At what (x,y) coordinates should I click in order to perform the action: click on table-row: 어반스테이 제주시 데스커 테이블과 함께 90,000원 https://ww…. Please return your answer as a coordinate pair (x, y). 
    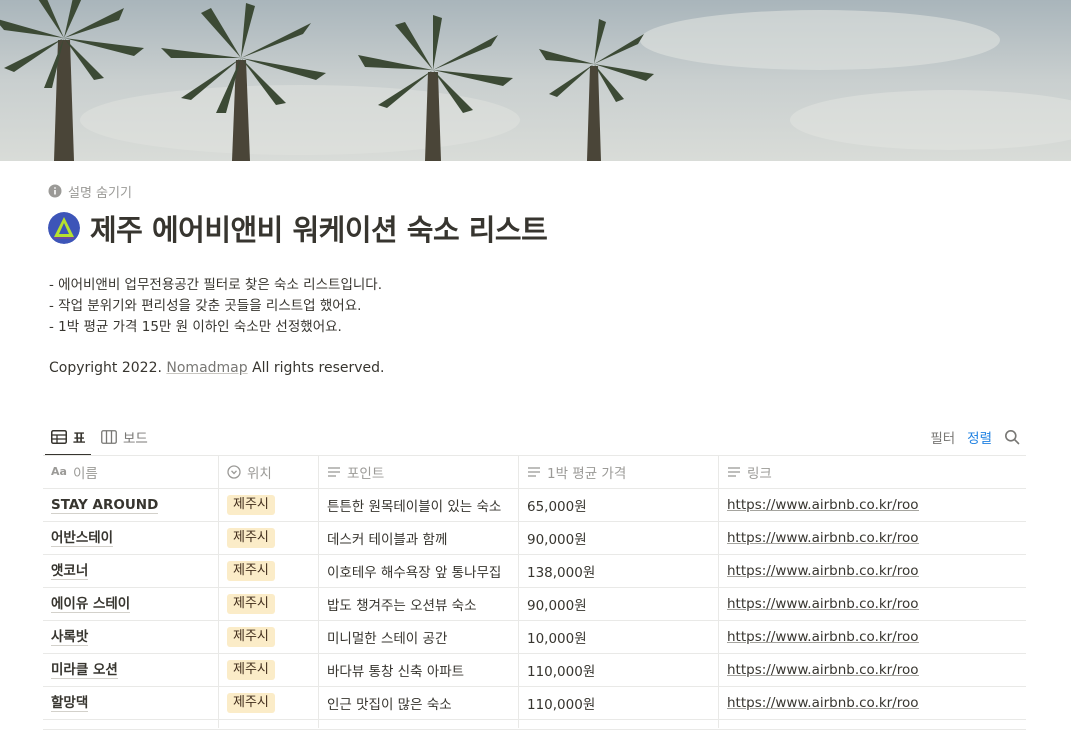
    Looking at the image, I should click on (534, 538).